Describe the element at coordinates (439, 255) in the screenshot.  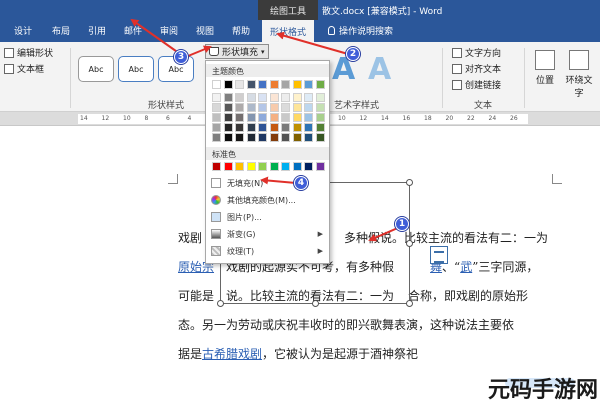
I see `layout-options-icon` at that location.